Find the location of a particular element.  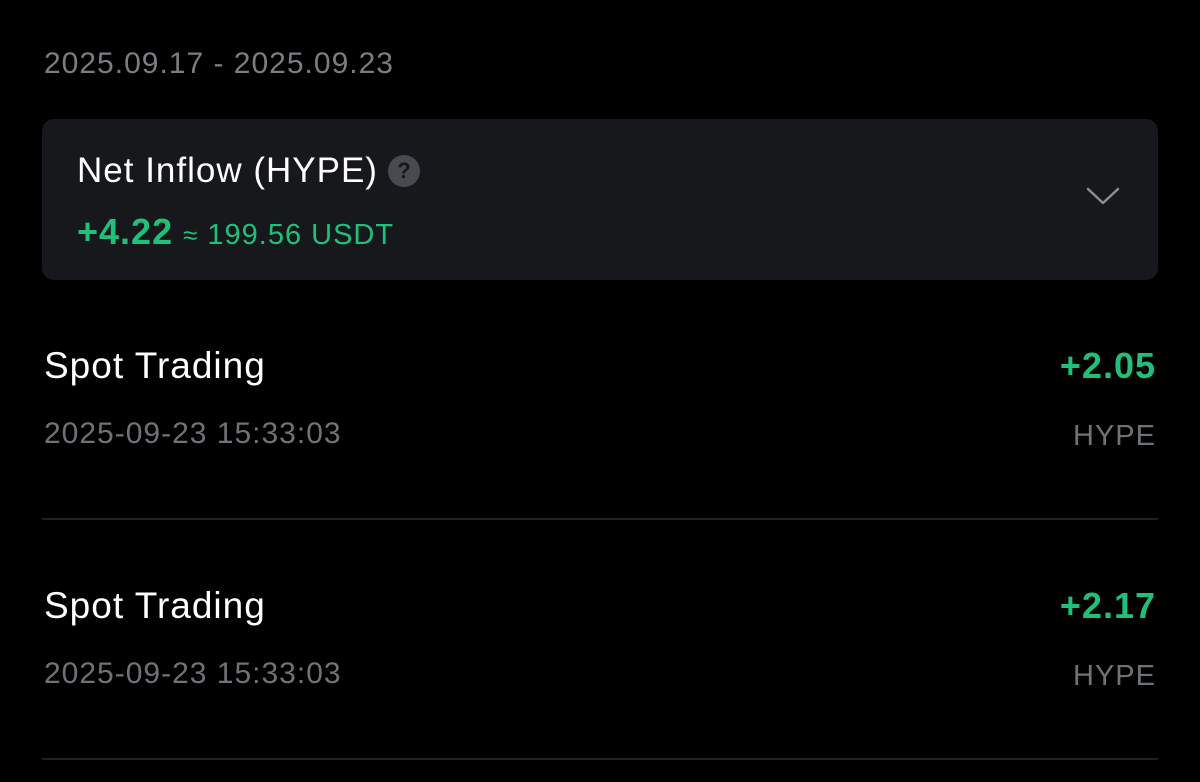

date-range-filter: 2025.09.17 - 2025.09.23 is located at coordinates (219, 64).